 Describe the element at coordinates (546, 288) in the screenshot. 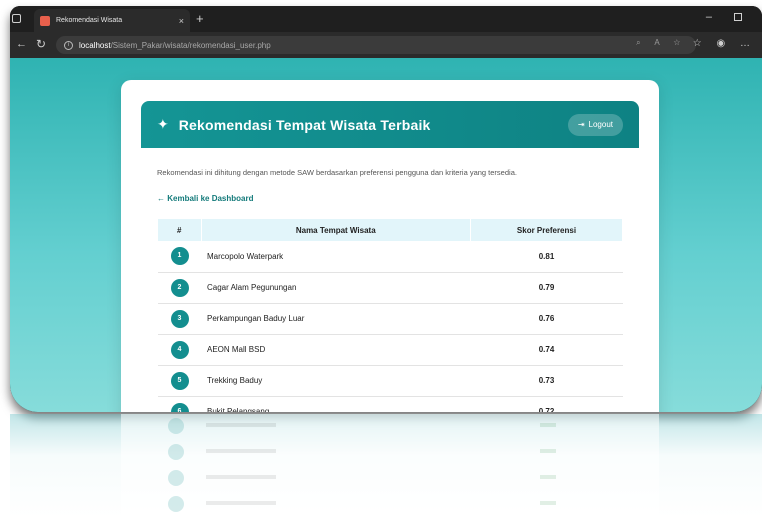

I see `preference-score: 0.79` at that location.